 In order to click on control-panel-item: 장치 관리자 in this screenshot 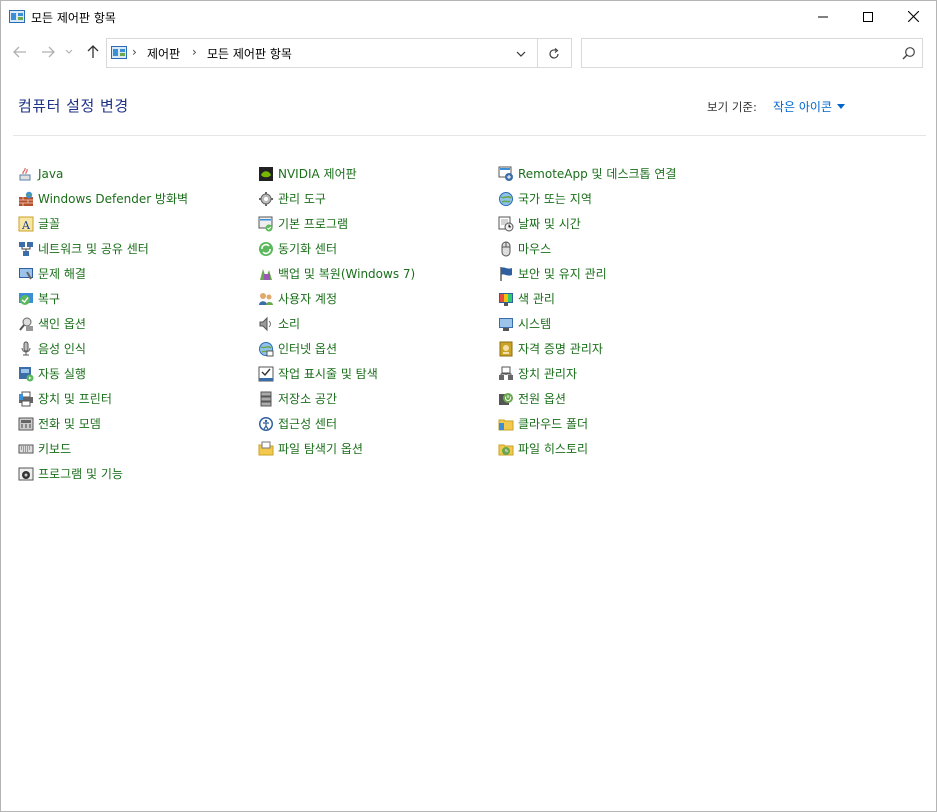, I will do `click(587, 373)`.